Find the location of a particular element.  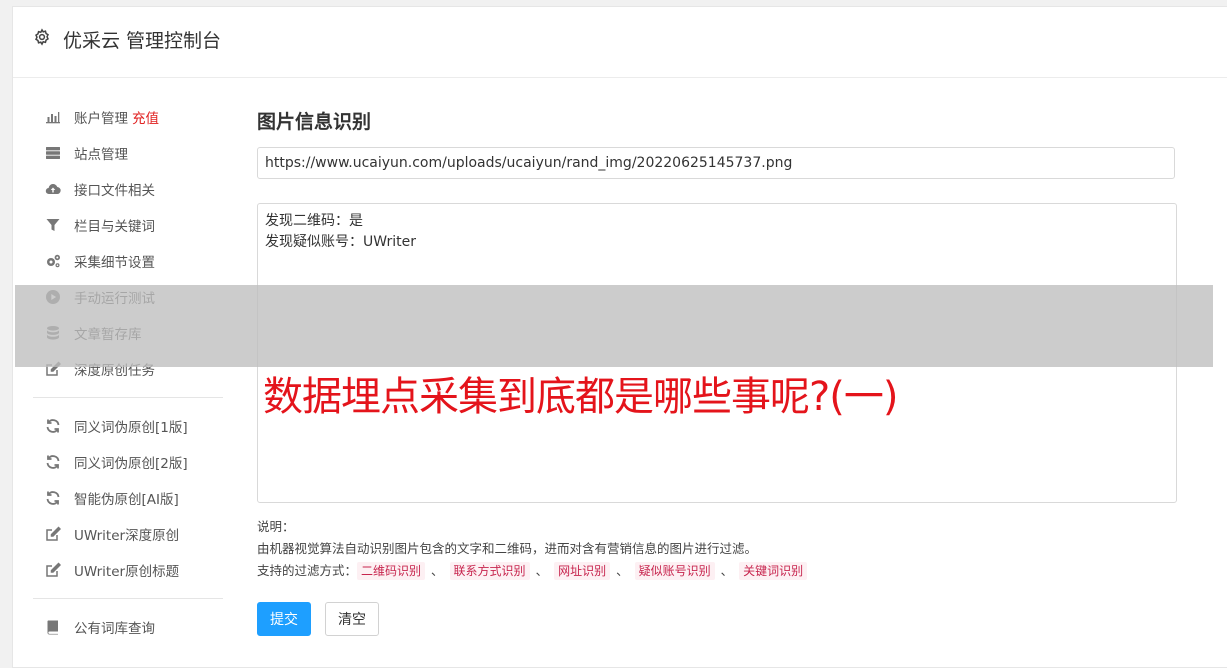

filter-icon is located at coordinates (53, 225).